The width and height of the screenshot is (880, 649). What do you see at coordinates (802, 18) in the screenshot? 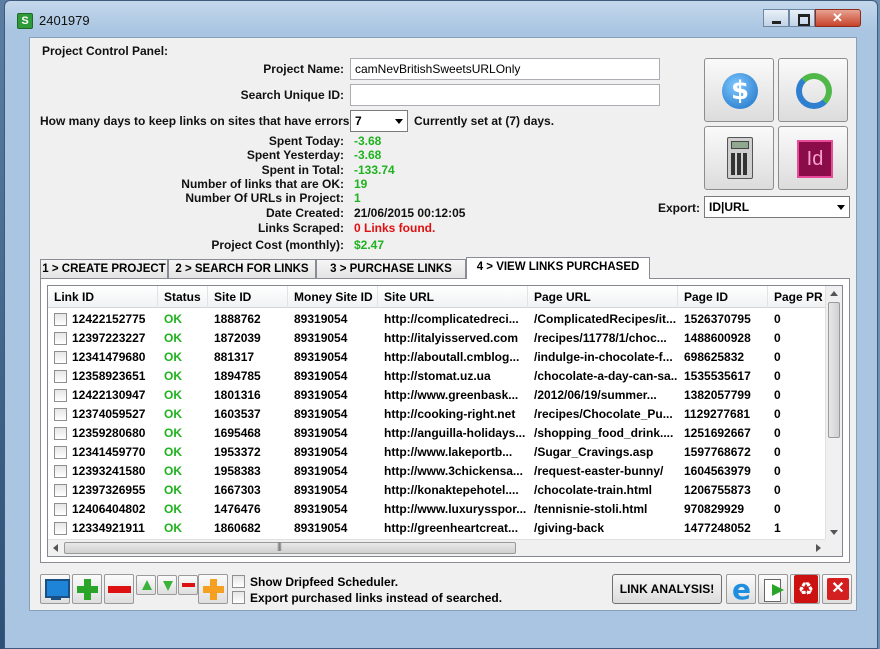
I see `maximize-button` at bounding box center [802, 18].